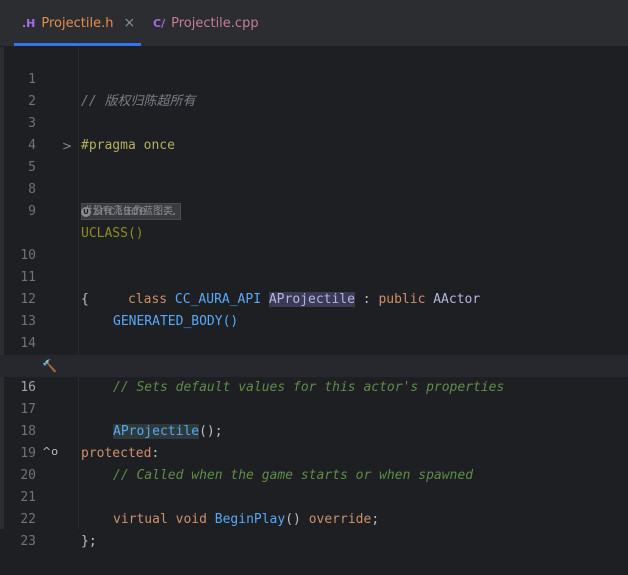 The image size is (628, 575). I want to click on cpp-file-icon: C/, so click(159, 23).